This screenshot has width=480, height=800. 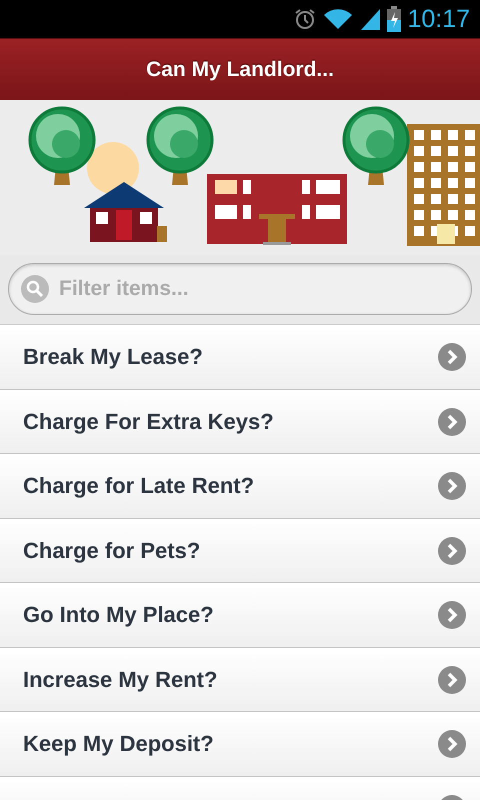 What do you see at coordinates (240, 744) in the screenshot?
I see `list-item: Keep My Deposit?` at bounding box center [240, 744].